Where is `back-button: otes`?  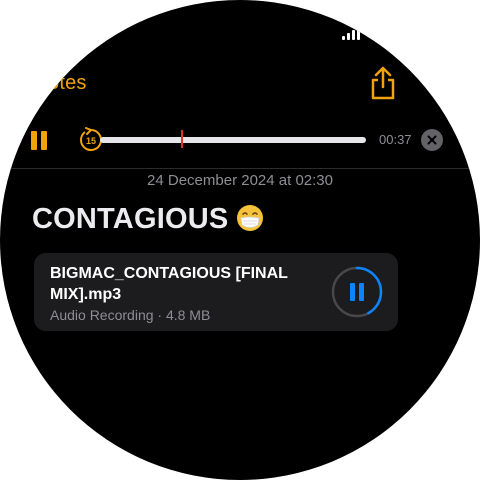
back-button: otes is located at coordinates (67, 83).